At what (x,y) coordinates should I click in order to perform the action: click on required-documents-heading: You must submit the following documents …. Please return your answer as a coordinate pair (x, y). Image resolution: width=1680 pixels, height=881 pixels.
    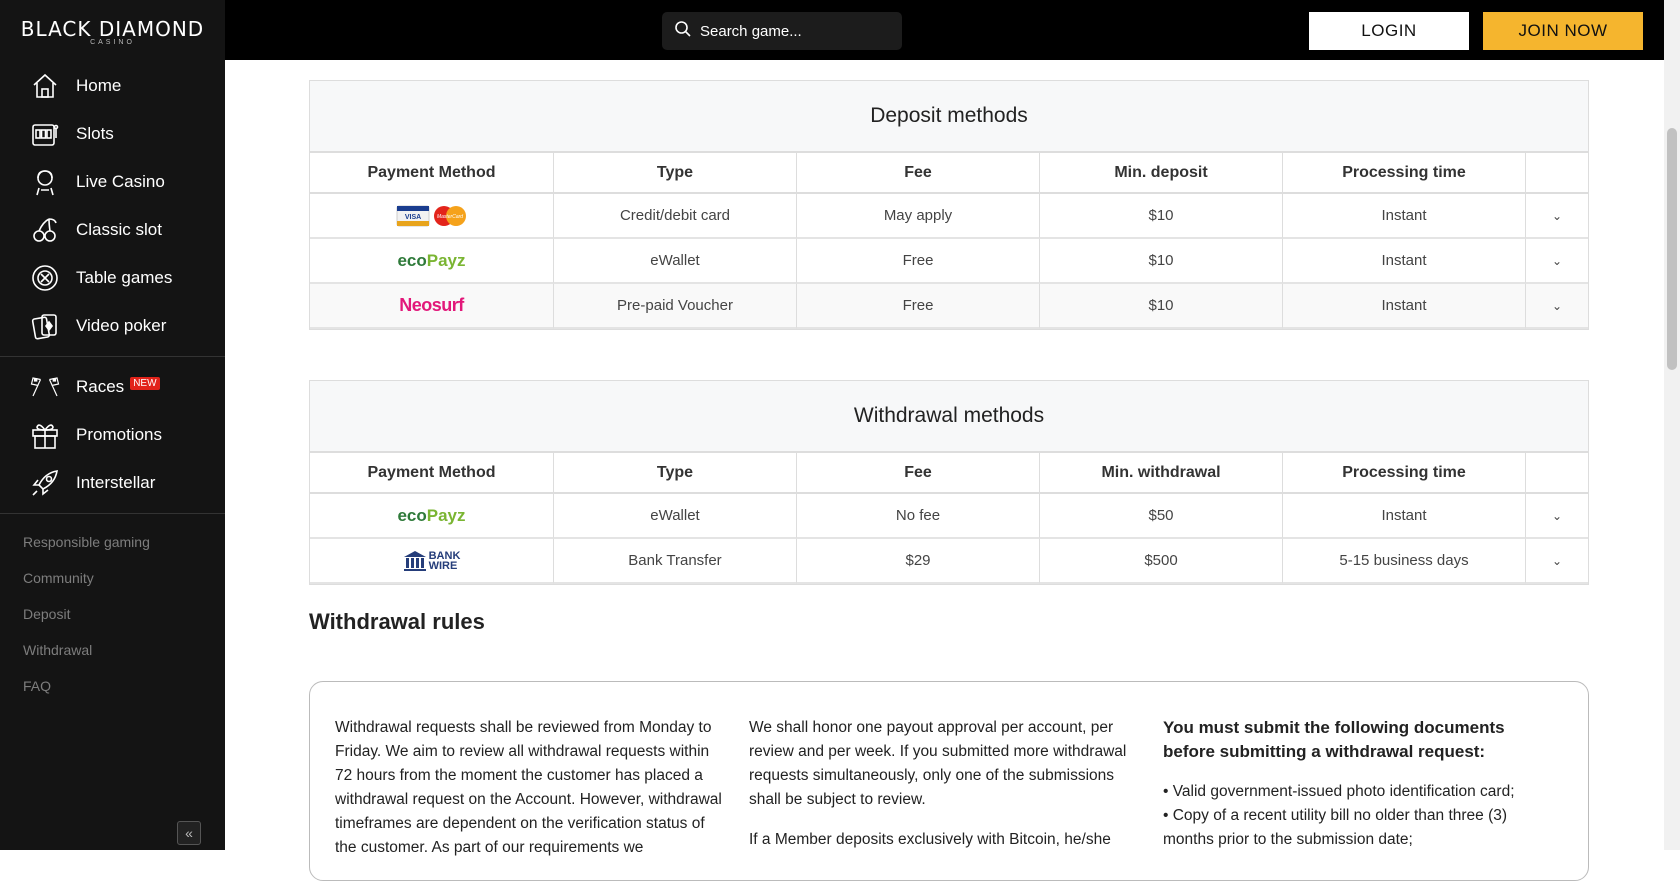
    Looking at the image, I should click on (1334, 739).